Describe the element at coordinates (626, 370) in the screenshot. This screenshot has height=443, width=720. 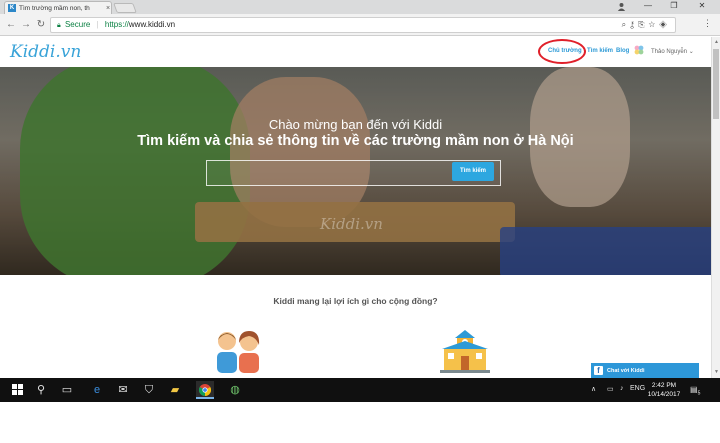
I see `chat-label: Chat với Kiddi` at that location.